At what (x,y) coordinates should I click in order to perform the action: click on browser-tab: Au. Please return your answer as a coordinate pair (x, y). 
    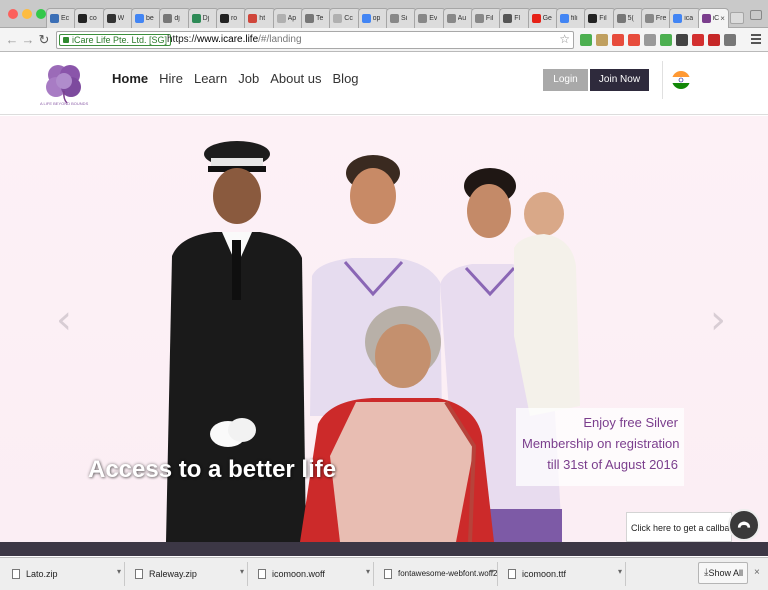
    Looking at the image, I should click on (458, 18).